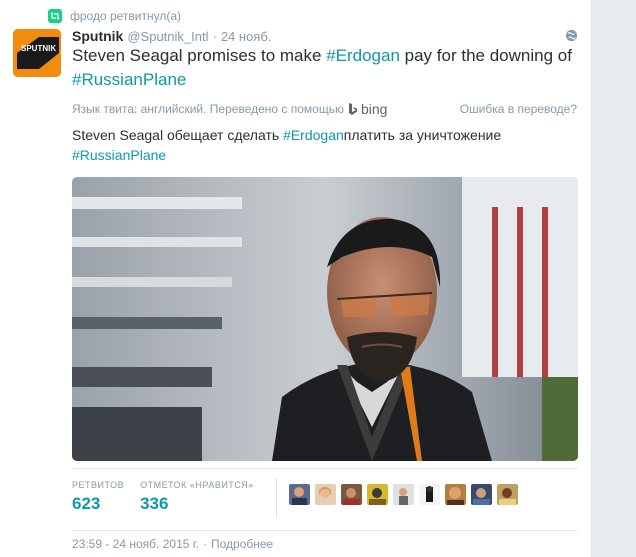 This screenshot has width=636, height=557. I want to click on retweet-text: фродо ретвитнул(а), so click(125, 16).